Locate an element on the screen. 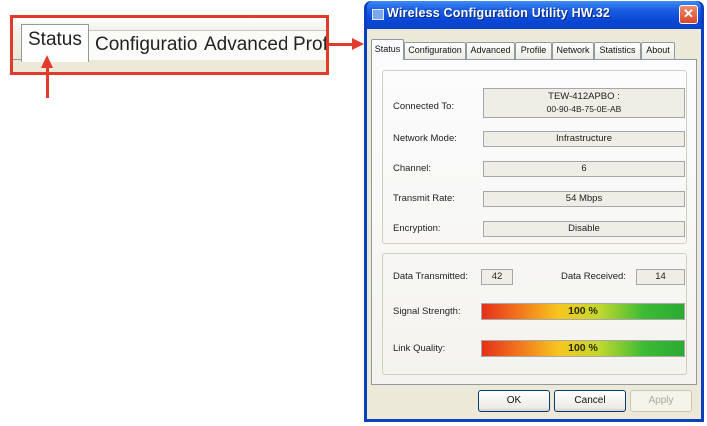 The width and height of the screenshot is (707, 426). tab-profile: Profile is located at coordinates (533, 50).